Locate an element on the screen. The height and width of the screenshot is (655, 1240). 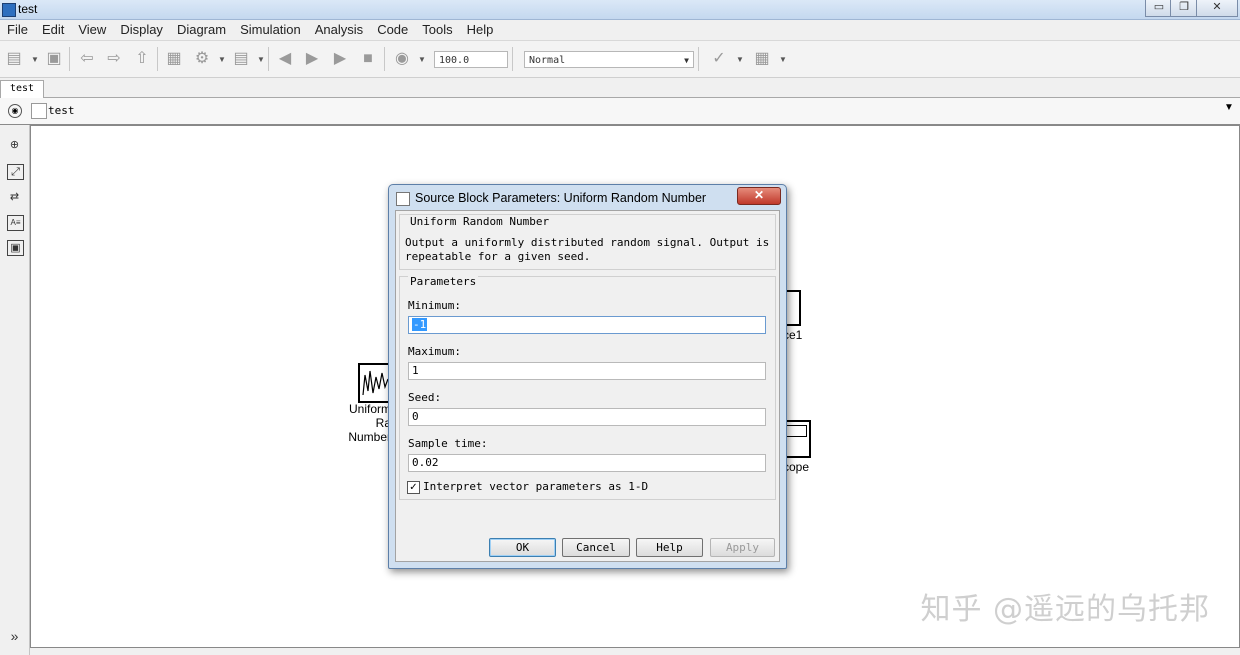
fit-to-view-icon: ⤢ is located at coordinates (15, 172).